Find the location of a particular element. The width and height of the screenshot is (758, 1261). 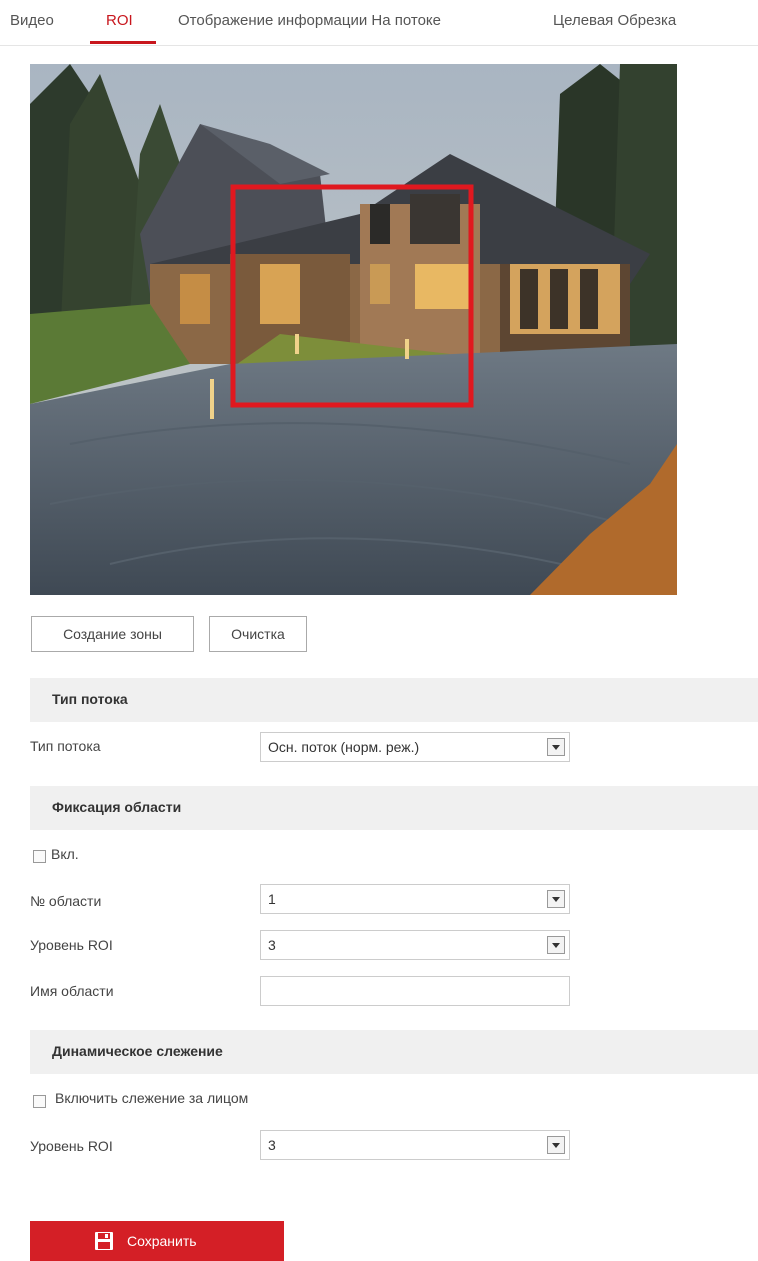

save-button: Сохранить is located at coordinates (157, 1241).